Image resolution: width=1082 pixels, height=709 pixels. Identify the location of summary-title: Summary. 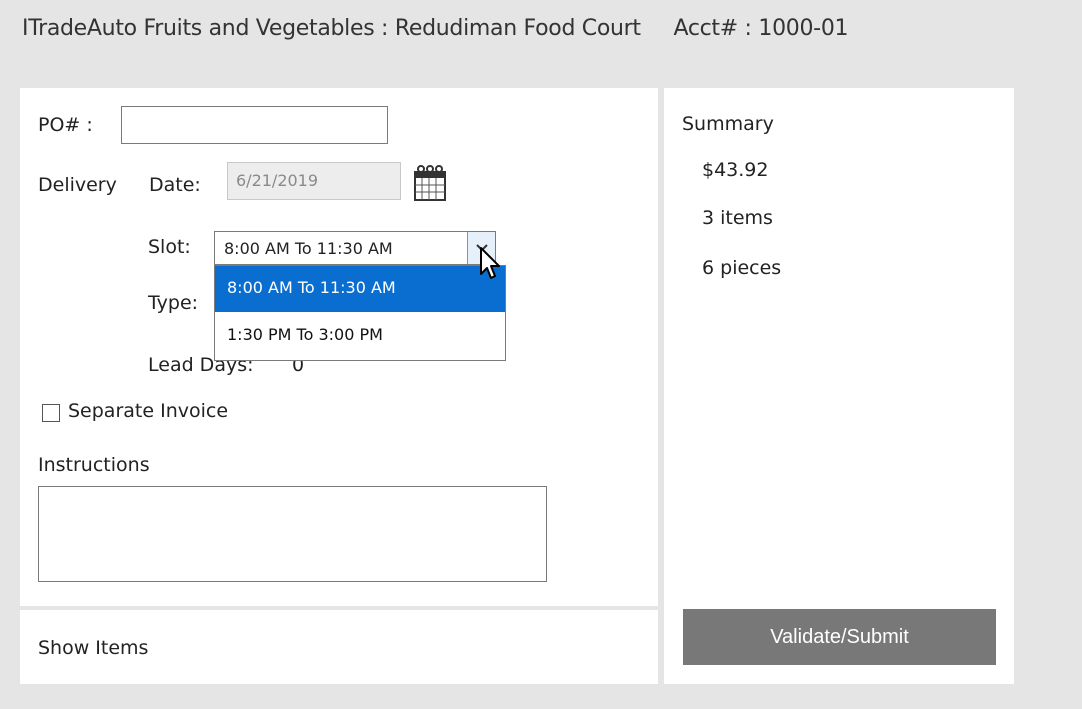
(728, 124).